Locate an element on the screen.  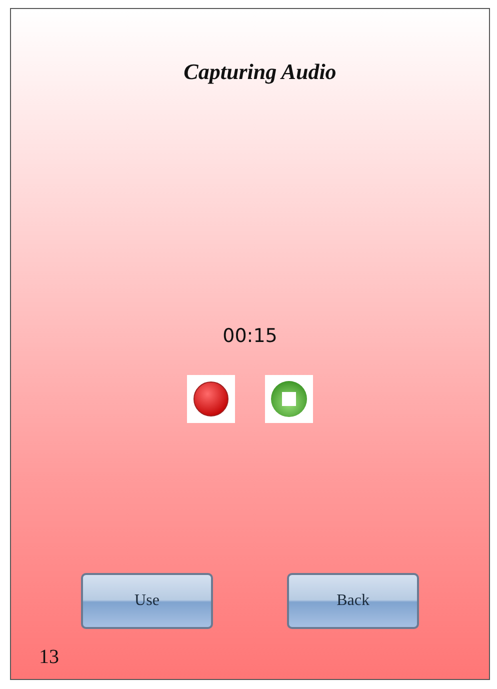
timer: 00:15 is located at coordinates (250, 336).